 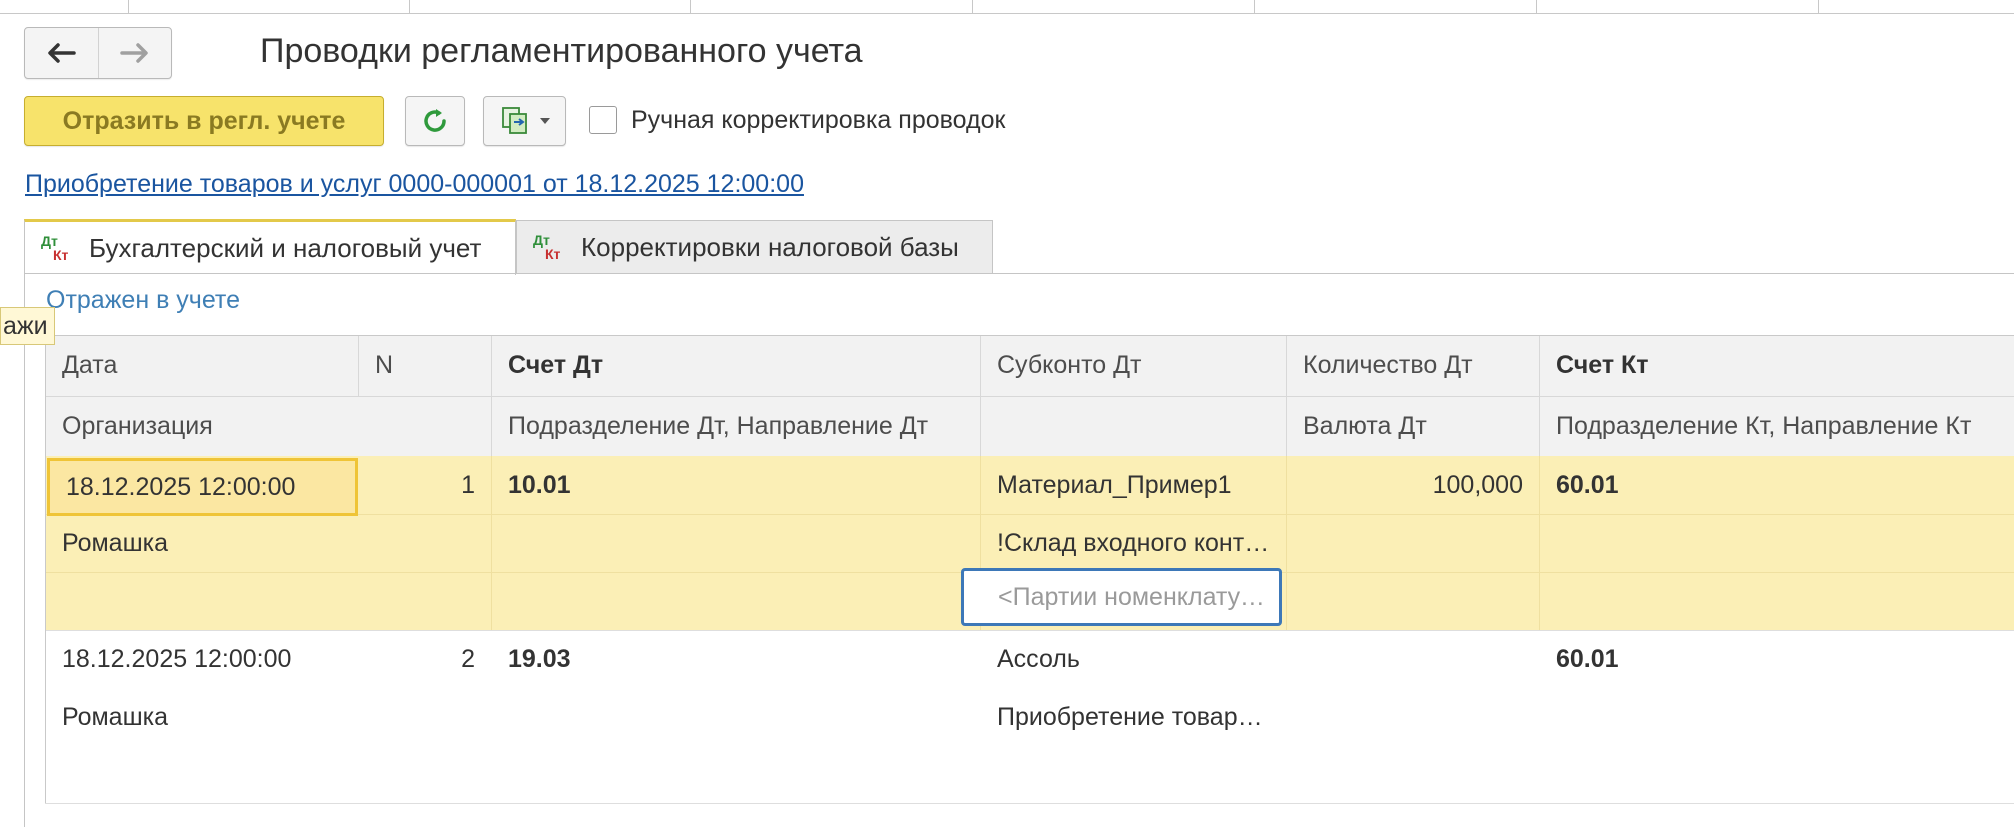 I want to click on tab-label: Корректировки налоговой базы, so click(x=770, y=247).